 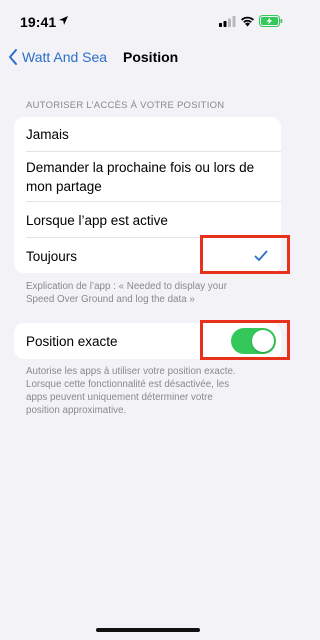 What do you see at coordinates (72, 341) in the screenshot?
I see `precise-location-label: Position exacte` at bounding box center [72, 341].